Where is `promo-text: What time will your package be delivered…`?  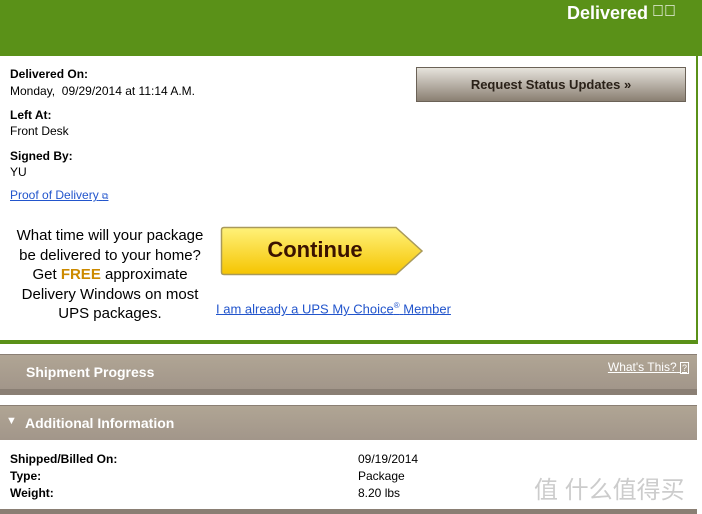
promo-text: What time will your package be delivered… is located at coordinates (110, 275).